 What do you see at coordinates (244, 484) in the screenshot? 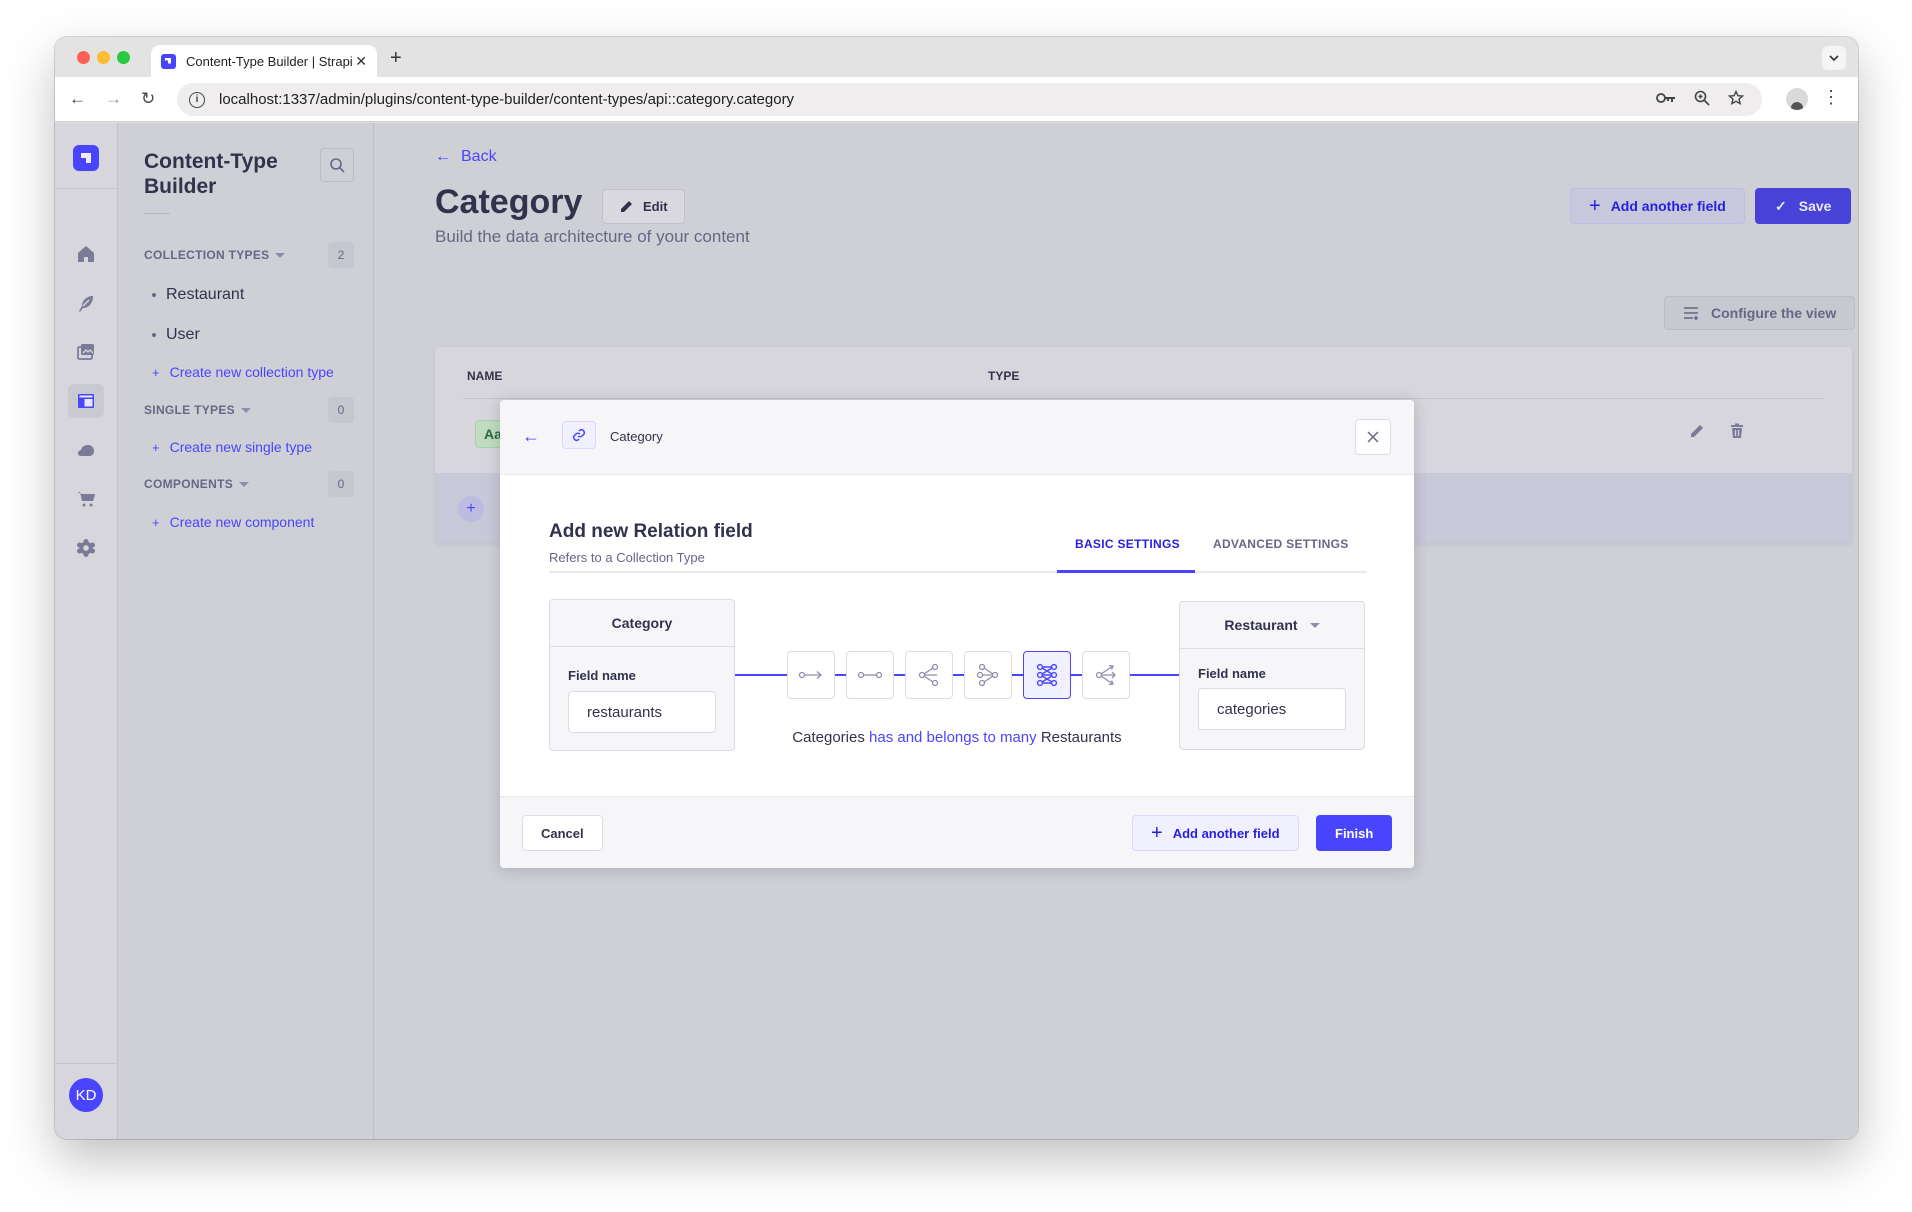
I see `caret-down-icon` at bounding box center [244, 484].